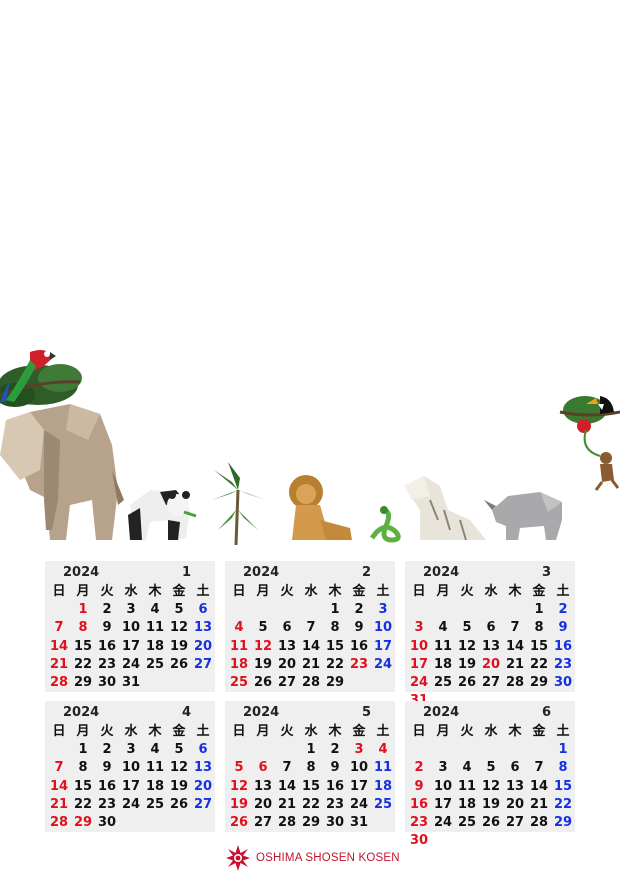  Describe the element at coordinates (155, 664) in the screenshot. I see `day-cell: 25` at that location.